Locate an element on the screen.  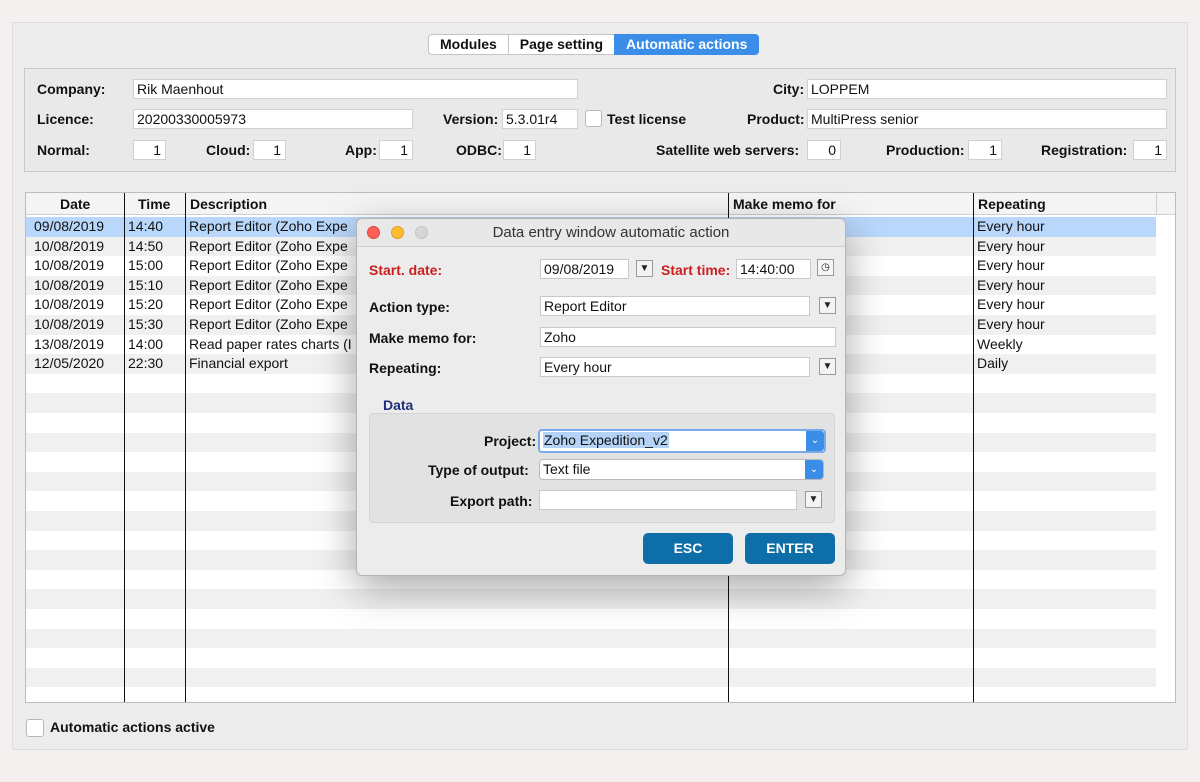
licence-label: Licence: is located at coordinates (65, 119).